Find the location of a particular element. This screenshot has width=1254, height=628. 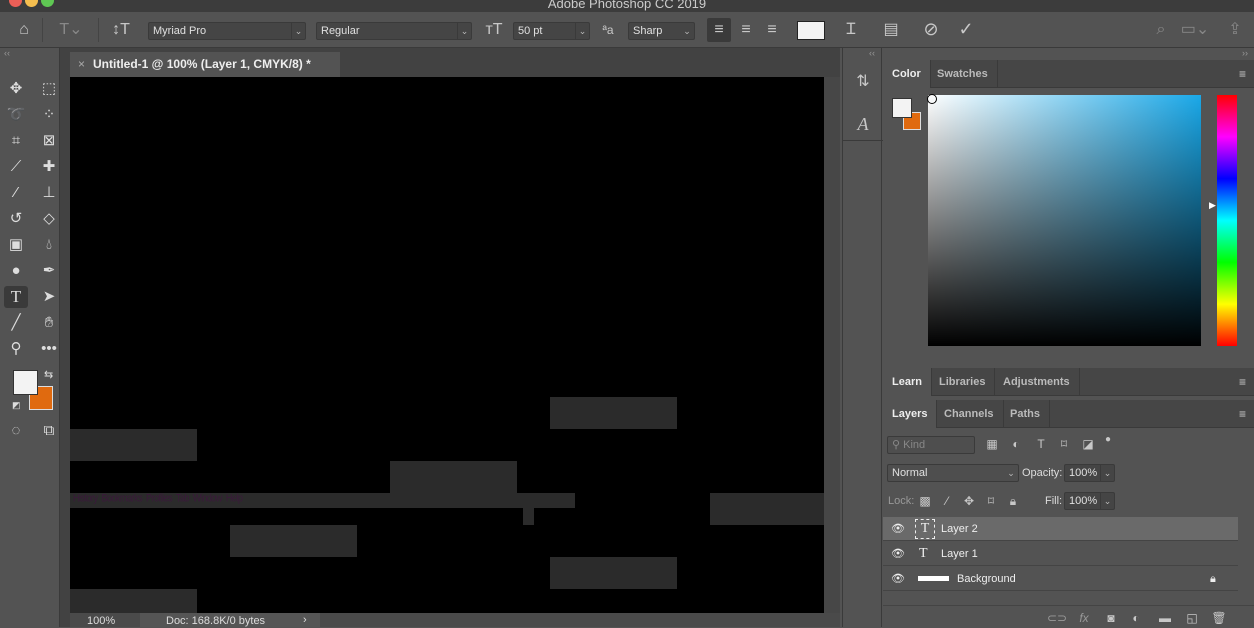

stamp-tool-icon: ⊥ is located at coordinates (49, 193).